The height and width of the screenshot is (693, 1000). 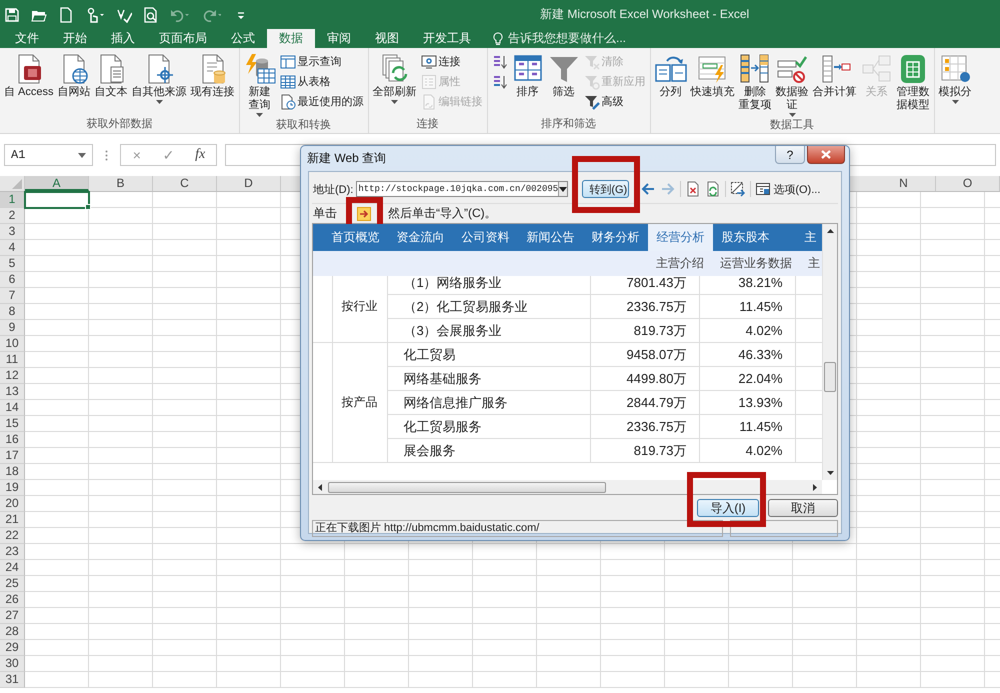 What do you see at coordinates (212, 84) in the screenshot?
I see `ribbon-button: 现有连接` at bounding box center [212, 84].